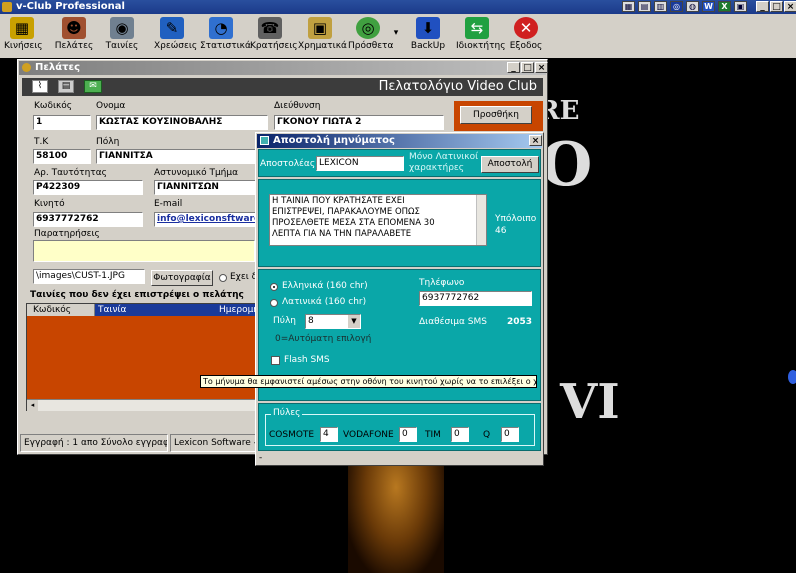 This screenshot has width=796, height=573. I want to click on photo-button: Φωτογραφία, so click(182, 278).